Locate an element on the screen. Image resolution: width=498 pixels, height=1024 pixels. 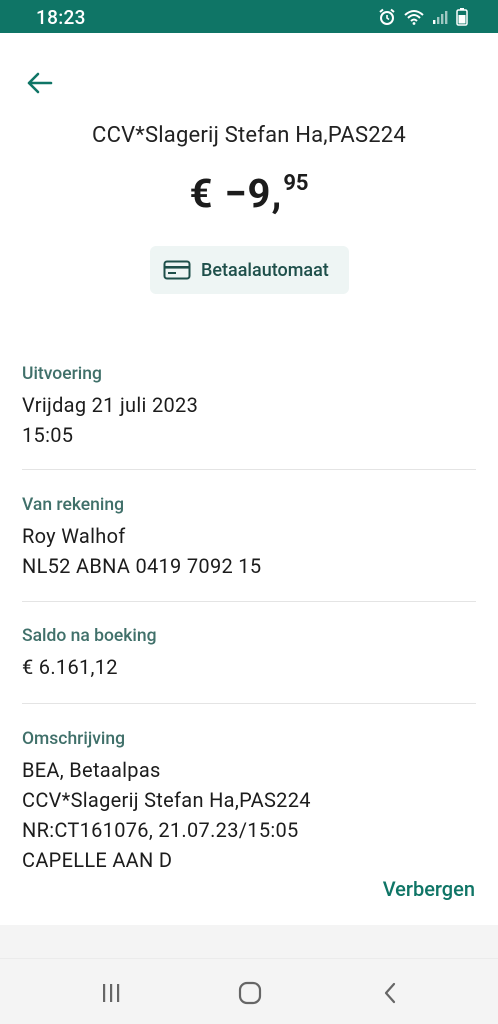
description-line: CAPELLE AAN D is located at coordinates (97, 860).